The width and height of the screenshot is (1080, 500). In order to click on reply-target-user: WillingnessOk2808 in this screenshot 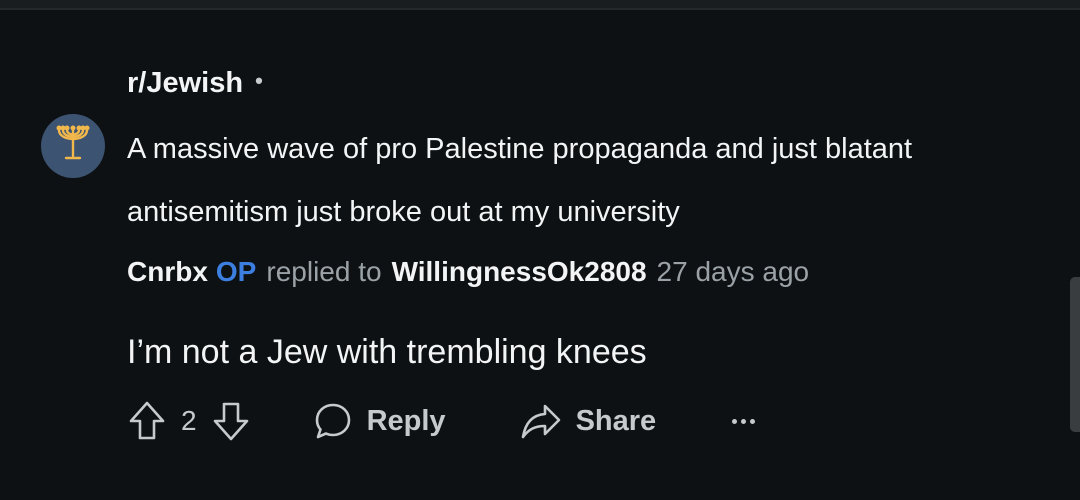, I will do `click(519, 272)`.